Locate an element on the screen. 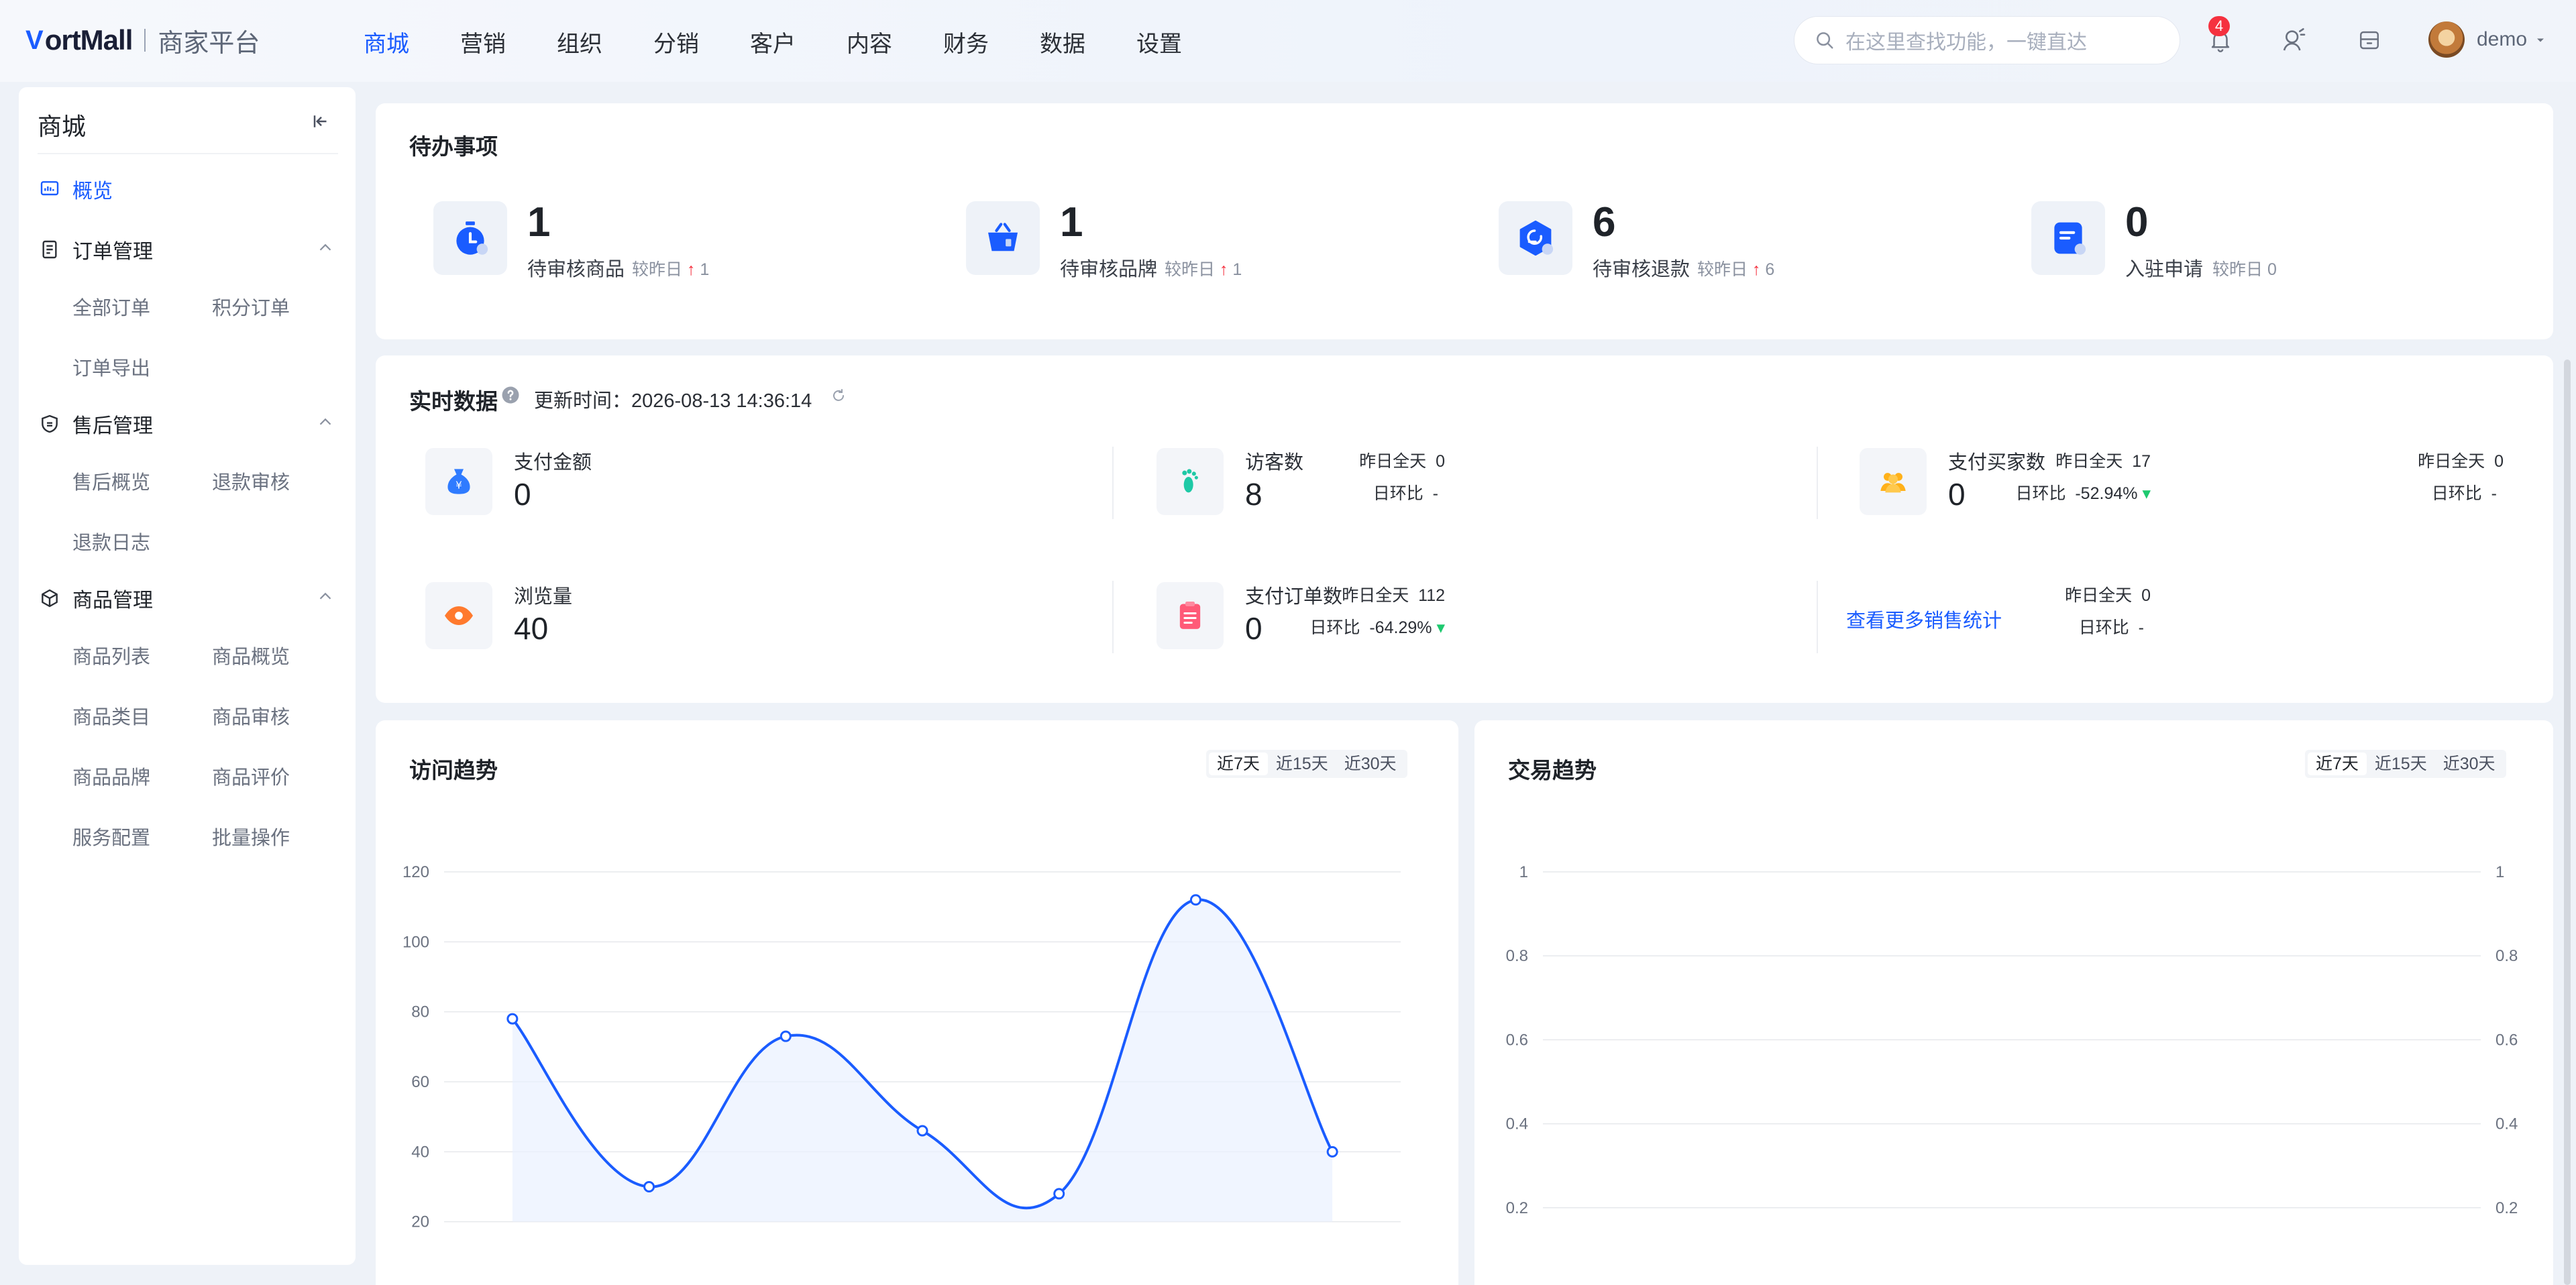 The width and height of the screenshot is (2576, 1285). sidebar-group-label: 订单管理 is located at coordinates (112, 252).